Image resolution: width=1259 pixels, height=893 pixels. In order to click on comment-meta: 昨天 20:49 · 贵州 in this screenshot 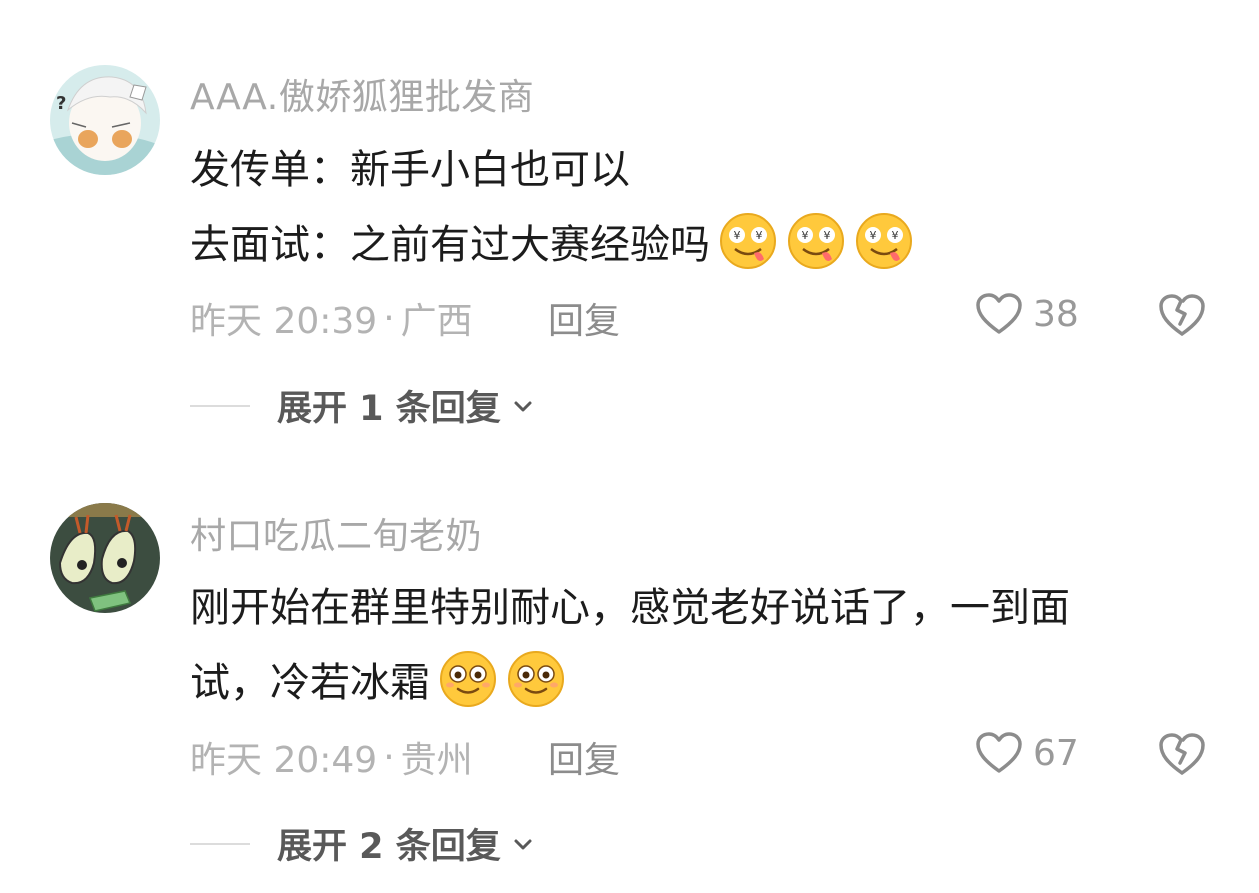, I will do `click(331, 757)`.